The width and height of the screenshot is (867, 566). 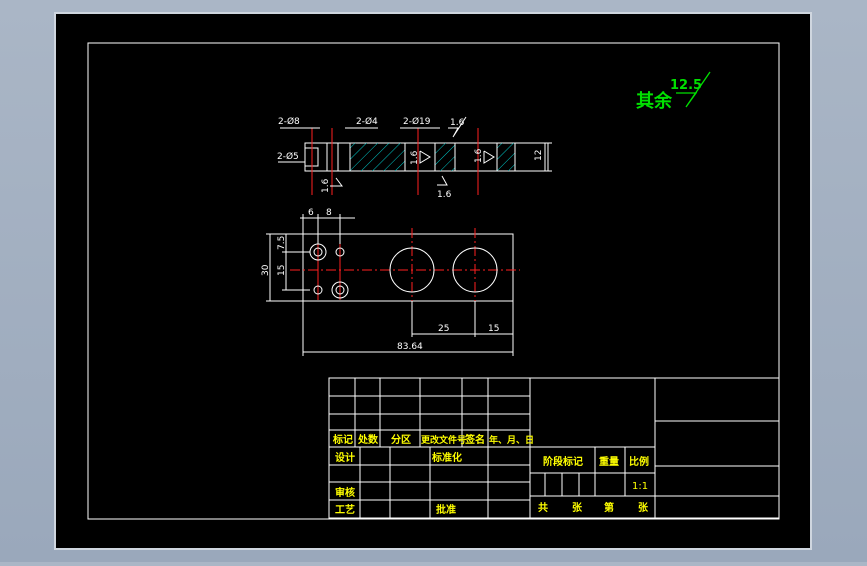 I want to click on svg-text: 标记, so click(x=342, y=439).